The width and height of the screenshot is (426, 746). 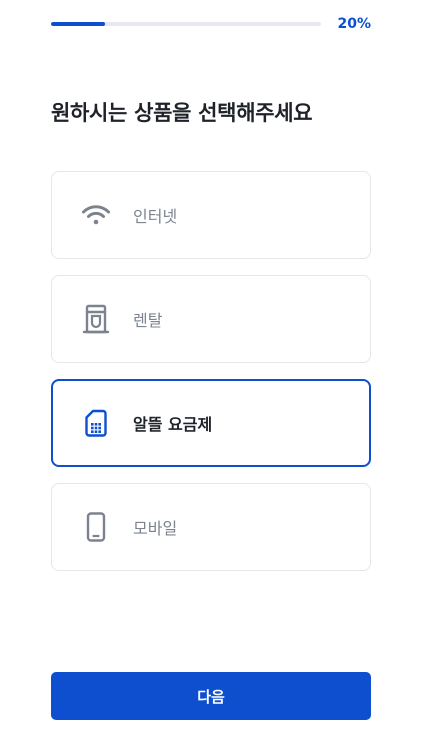 I want to click on mobile-phone-icon, so click(x=96, y=527).